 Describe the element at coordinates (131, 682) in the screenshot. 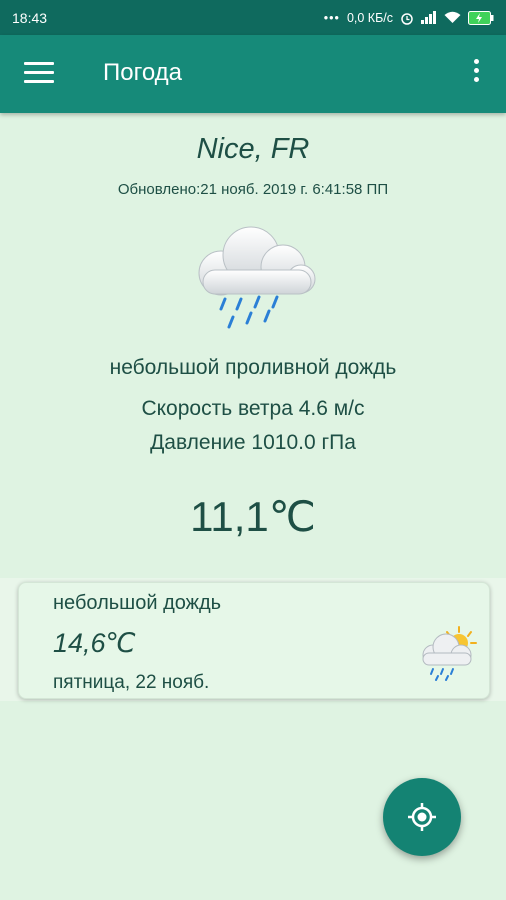

I see `forecast-date: пятница, 22 нояб.` at that location.